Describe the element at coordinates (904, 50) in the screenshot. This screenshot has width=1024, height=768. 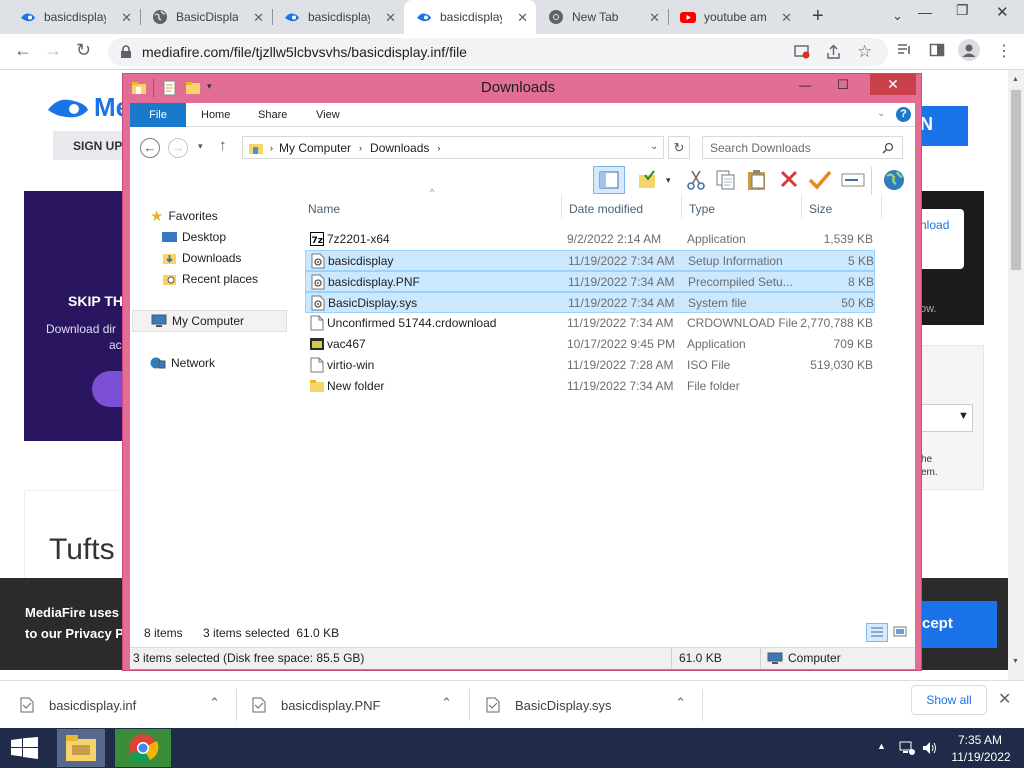
I see `media-control-icon` at that location.